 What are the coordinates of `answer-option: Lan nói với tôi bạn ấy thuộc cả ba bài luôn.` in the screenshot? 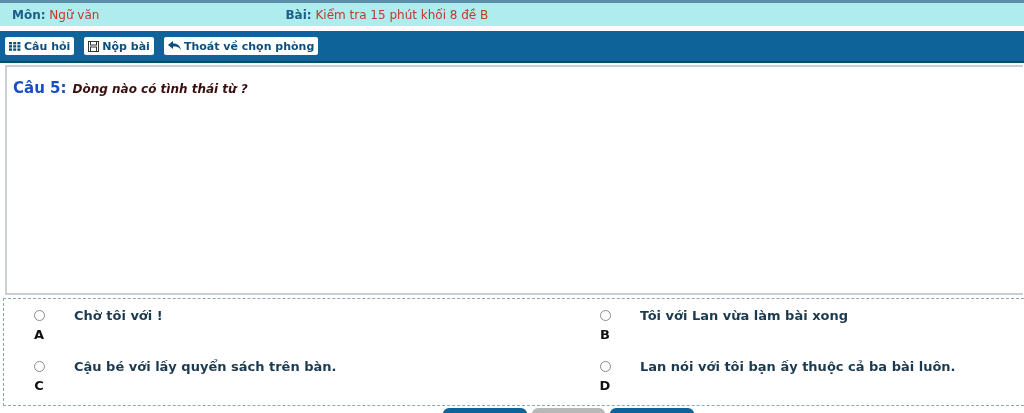 It's located at (798, 366).